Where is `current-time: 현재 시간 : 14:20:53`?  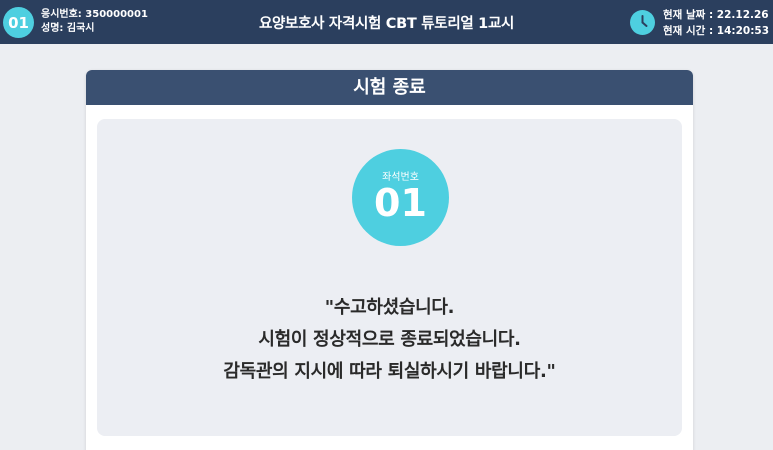
current-time: 현재 시간 : 14:20:53 is located at coordinates (716, 31).